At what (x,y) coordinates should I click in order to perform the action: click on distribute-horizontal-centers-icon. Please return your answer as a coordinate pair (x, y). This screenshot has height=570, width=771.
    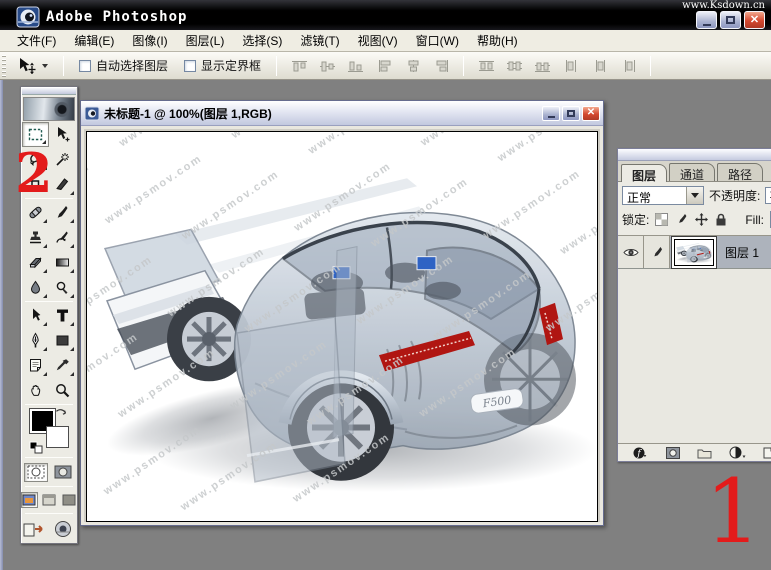
    Looking at the image, I should click on (600, 66).